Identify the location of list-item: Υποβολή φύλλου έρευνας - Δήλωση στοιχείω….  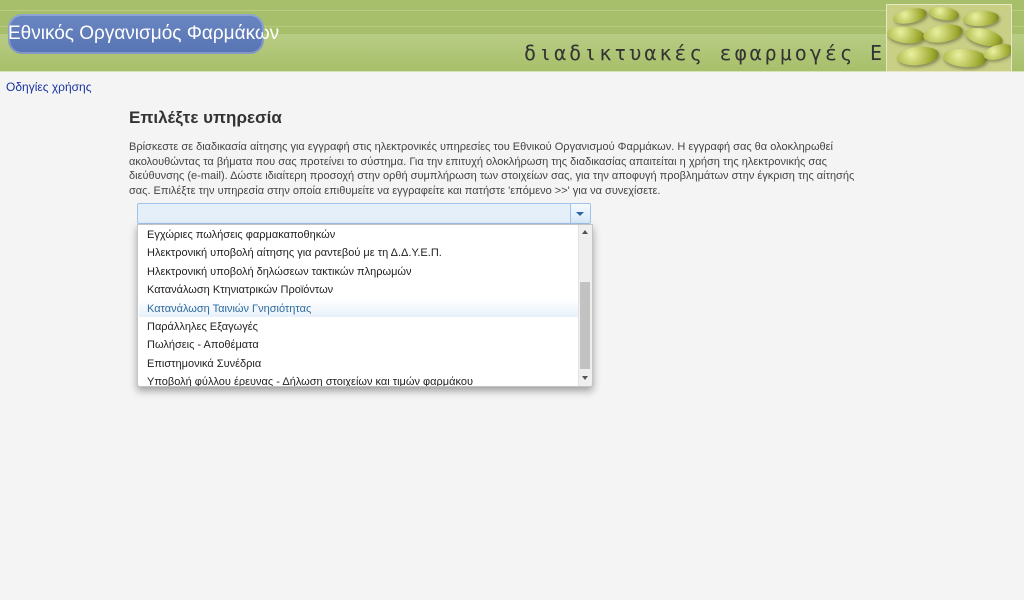
(310, 379).